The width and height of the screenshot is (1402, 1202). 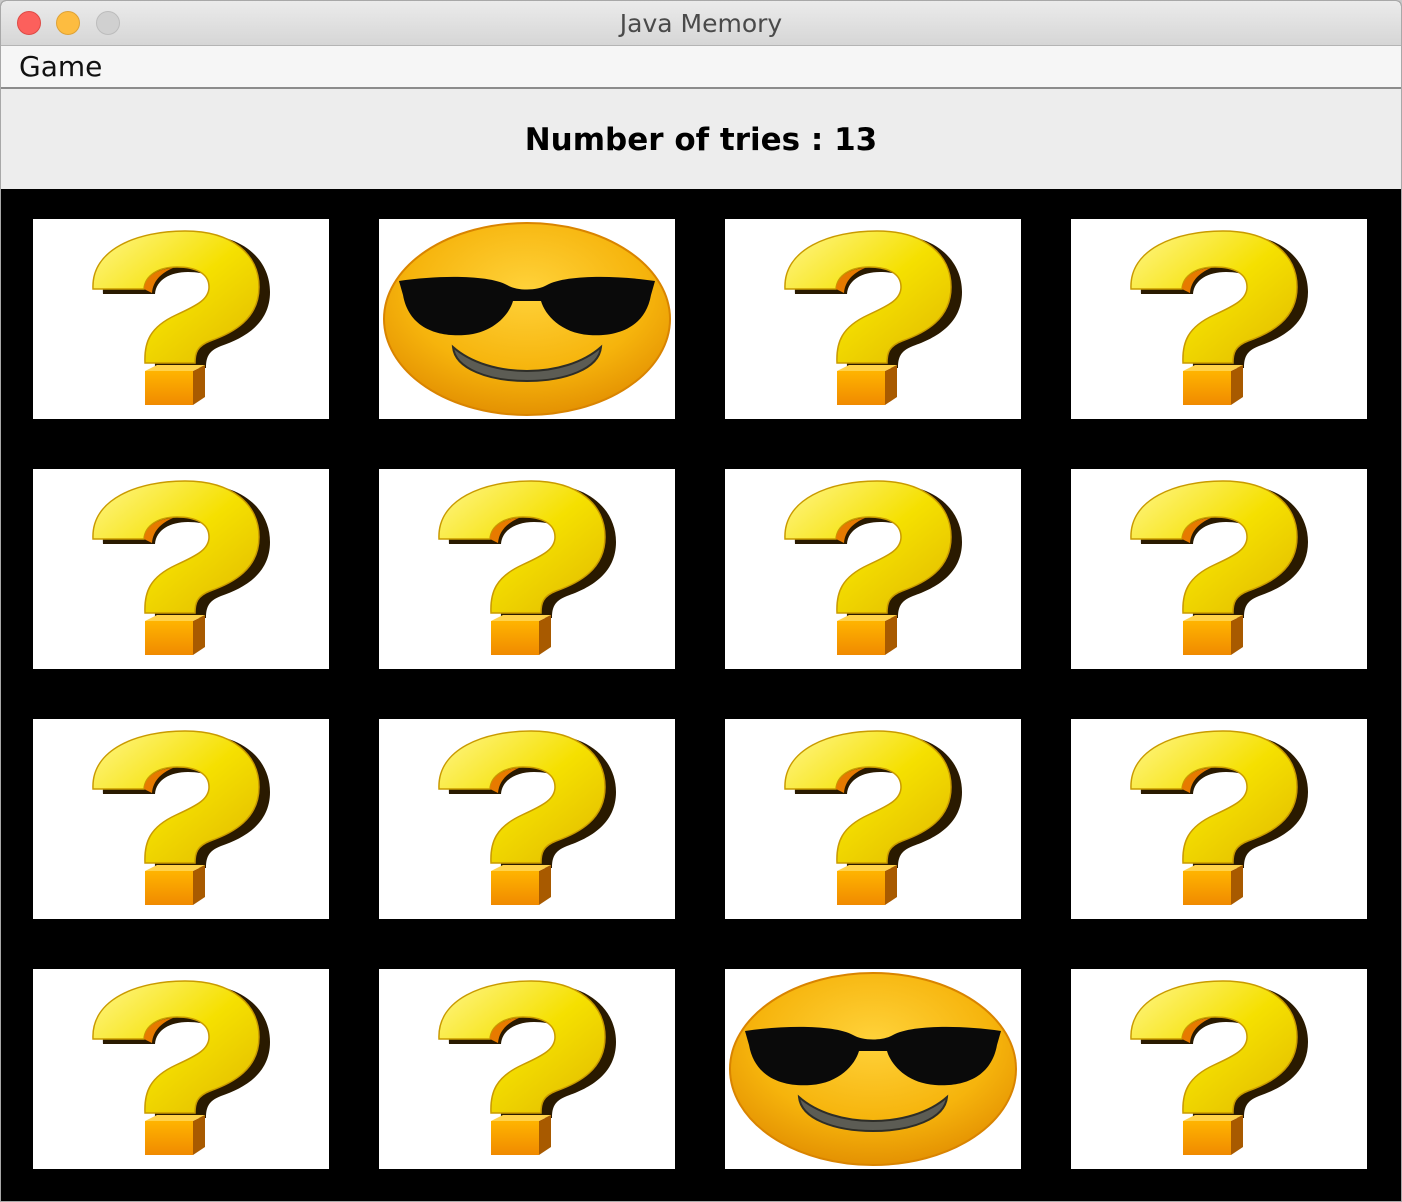 I want to click on window-title: Java Memory, so click(x=701, y=23).